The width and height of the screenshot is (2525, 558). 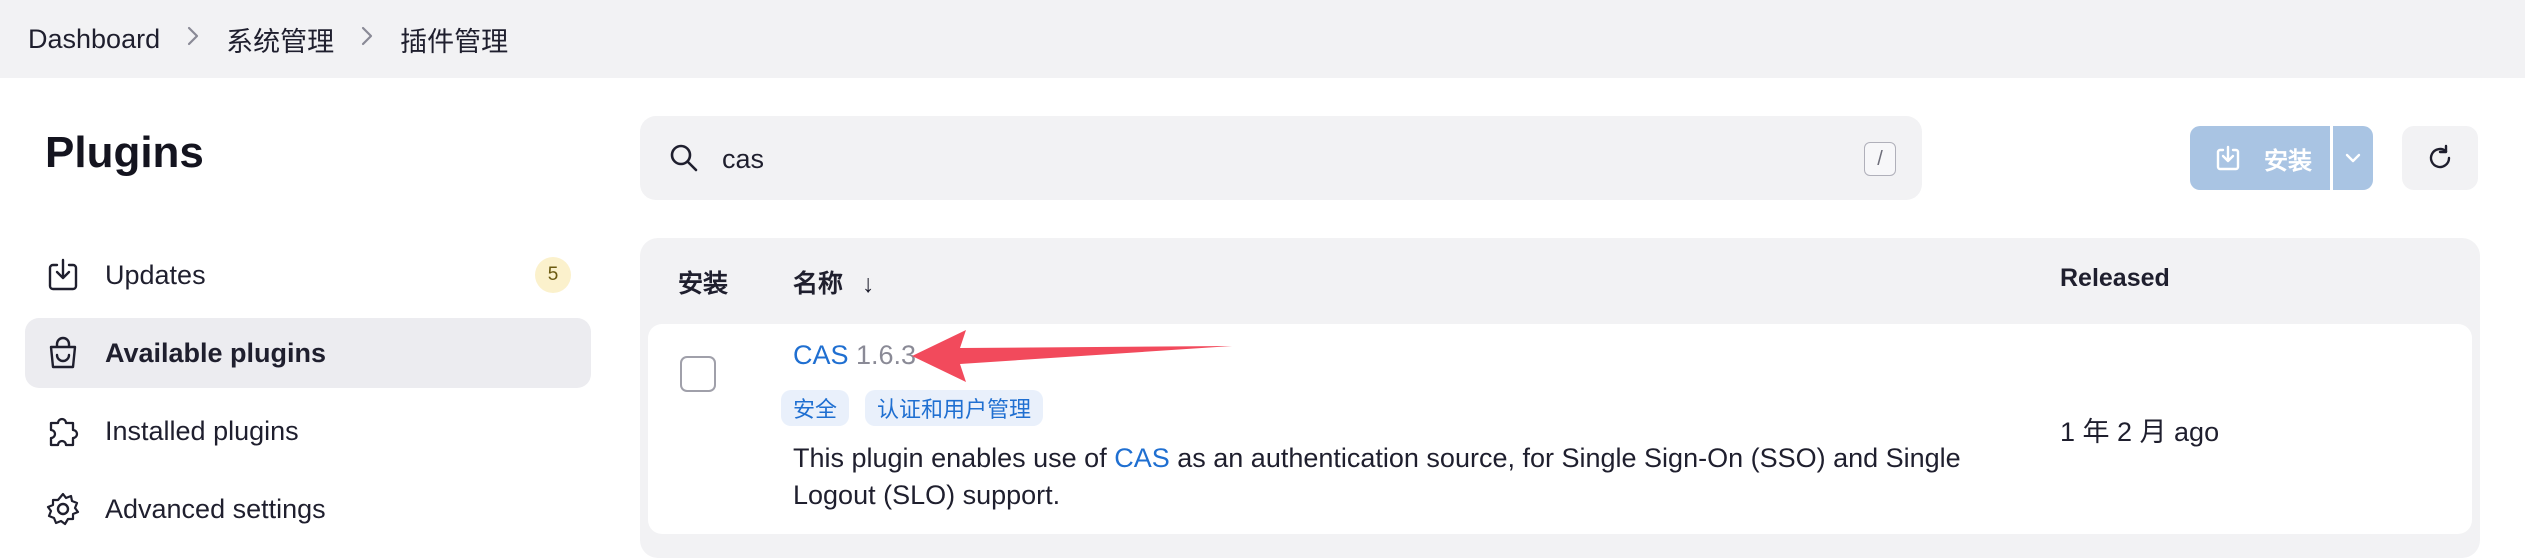 I want to click on released-date: 1 年 2 月 ago, so click(x=2140, y=432).